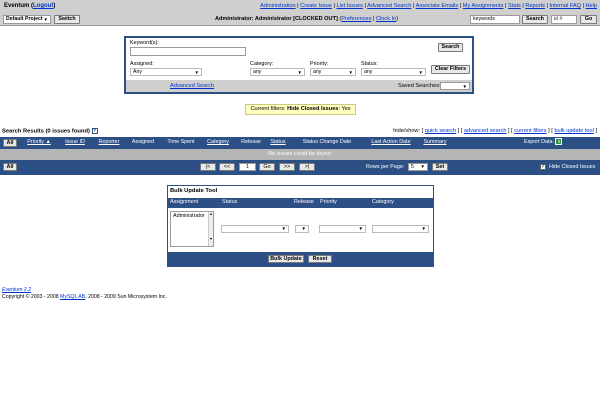 The height and width of the screenshot is (400, 600). Describe the element at coordinates (483, 6) in the screenshot. I see `nav-my-assignments: My Assignments` at that location.